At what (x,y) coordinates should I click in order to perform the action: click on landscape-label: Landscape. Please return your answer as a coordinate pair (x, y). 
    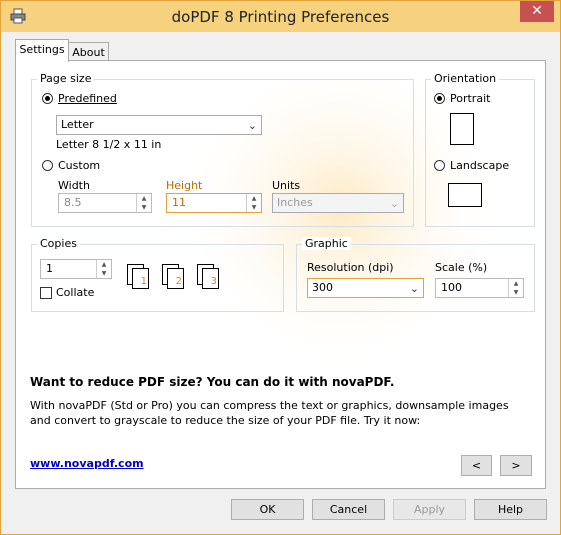
    Looking at the image, I should click on (479, 165).